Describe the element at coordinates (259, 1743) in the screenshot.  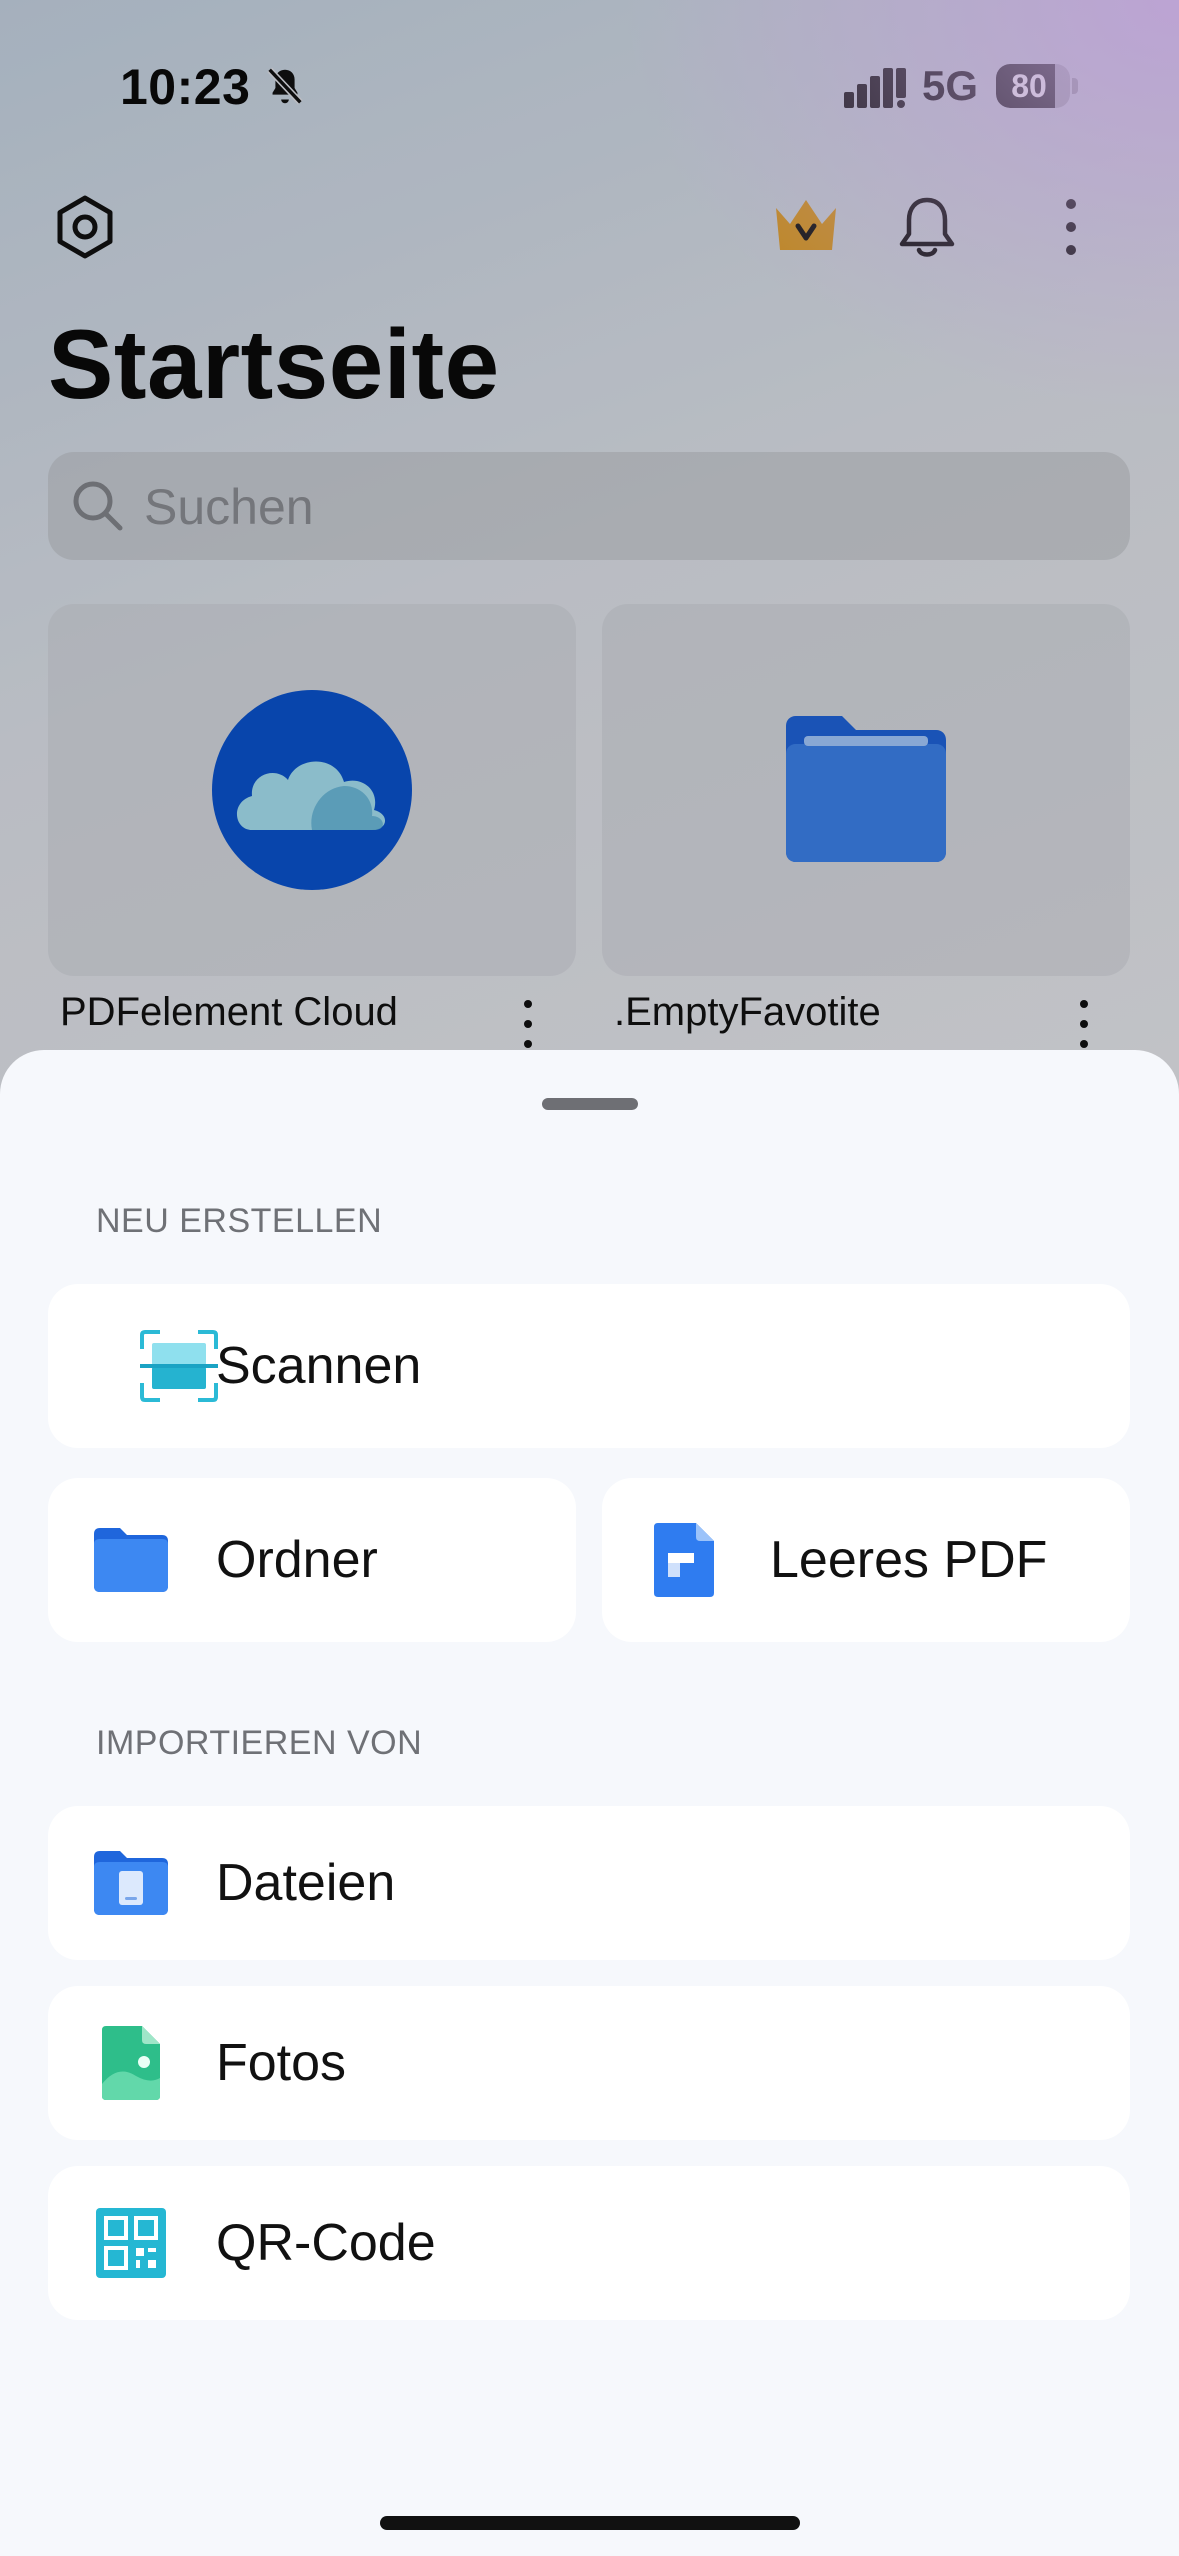
I see `section-title-import: IMPORTIEREN VON` at that location.